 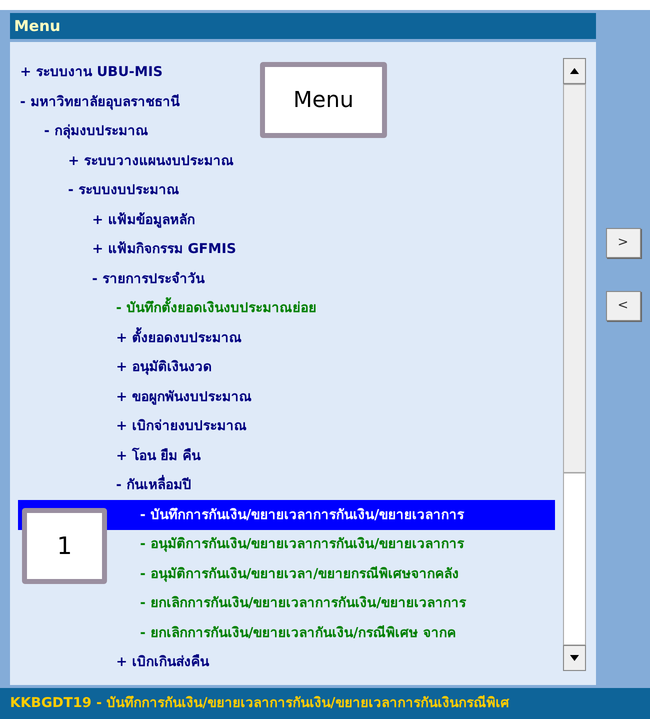 What do you see at coordinates (163, 662) in the screenshot?
I see `tree-item: + เบิกเกินส่งคืน` at bounding box center [163, 662].